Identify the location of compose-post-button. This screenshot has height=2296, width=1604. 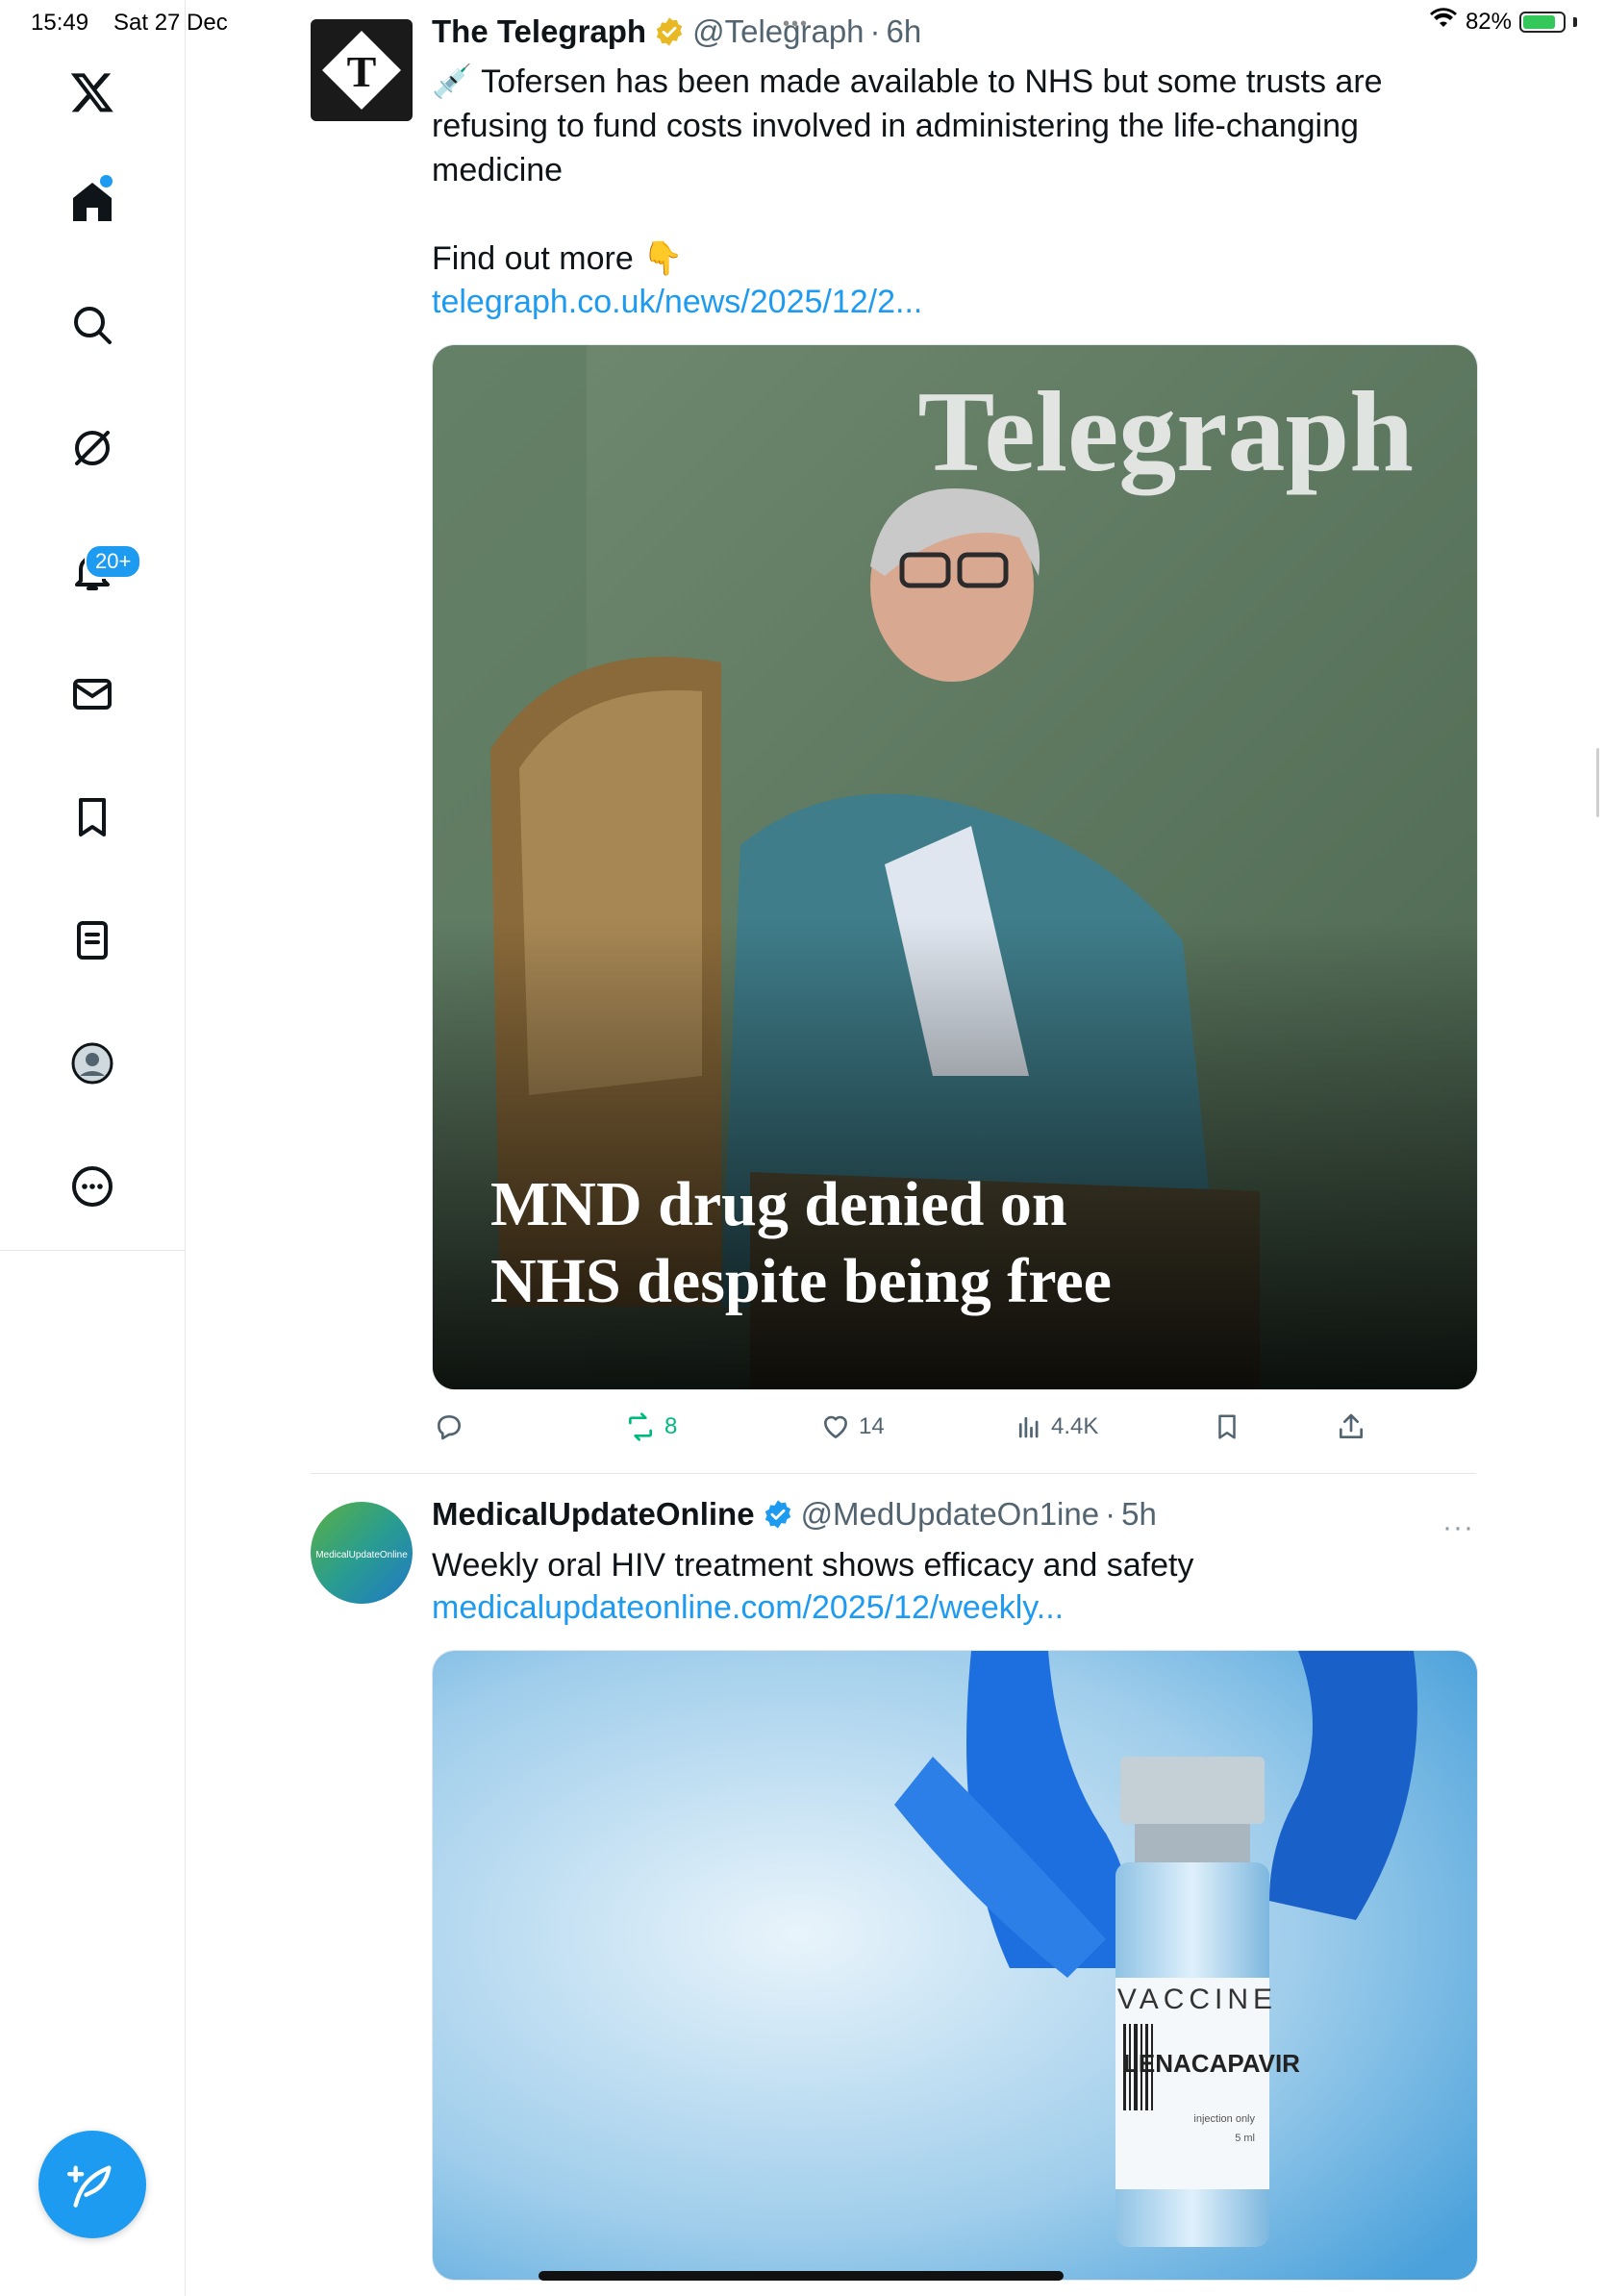
(92, 2184).